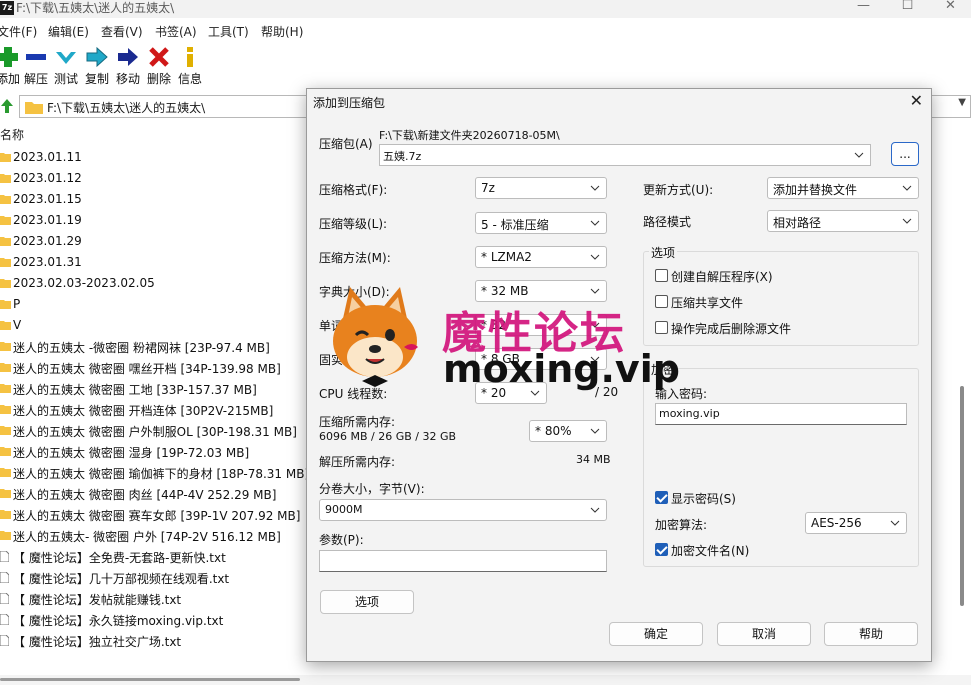 This screenshot has width=971, height=685. I want to click on extract-button: 解压, so click(36, 68).